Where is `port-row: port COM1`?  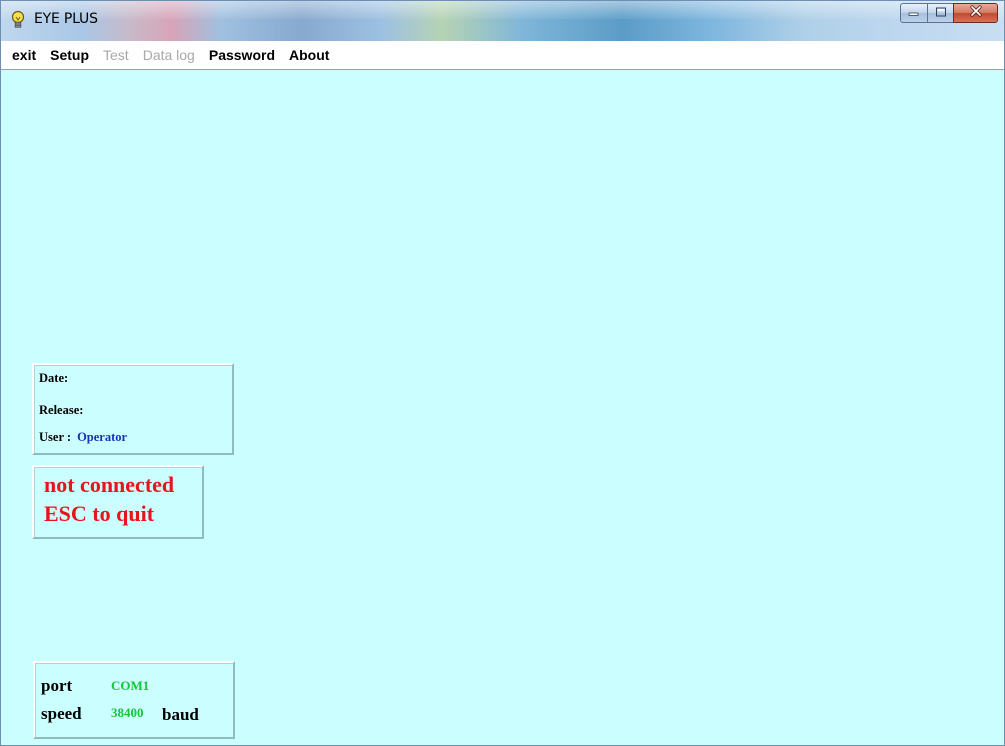
port-row: port COM1 is located at coordinates (95, 686).